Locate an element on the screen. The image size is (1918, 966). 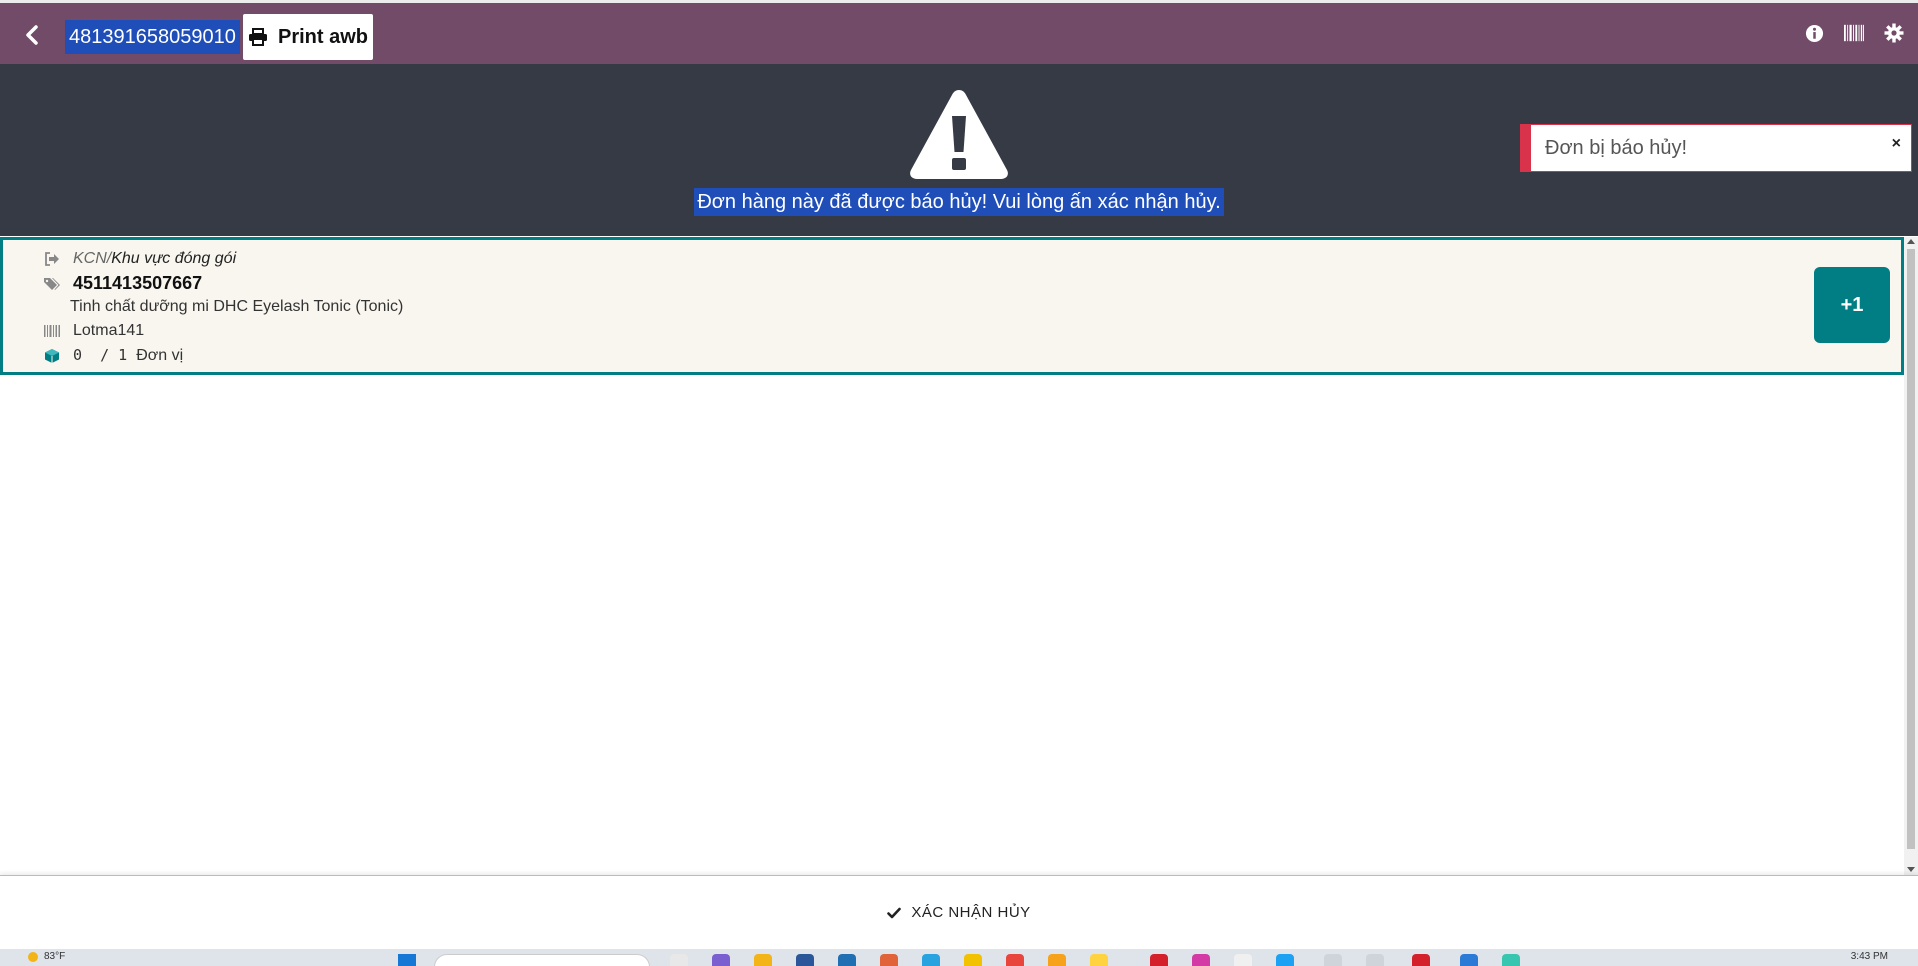
barcode-button is located at coordinates (1854, 33).